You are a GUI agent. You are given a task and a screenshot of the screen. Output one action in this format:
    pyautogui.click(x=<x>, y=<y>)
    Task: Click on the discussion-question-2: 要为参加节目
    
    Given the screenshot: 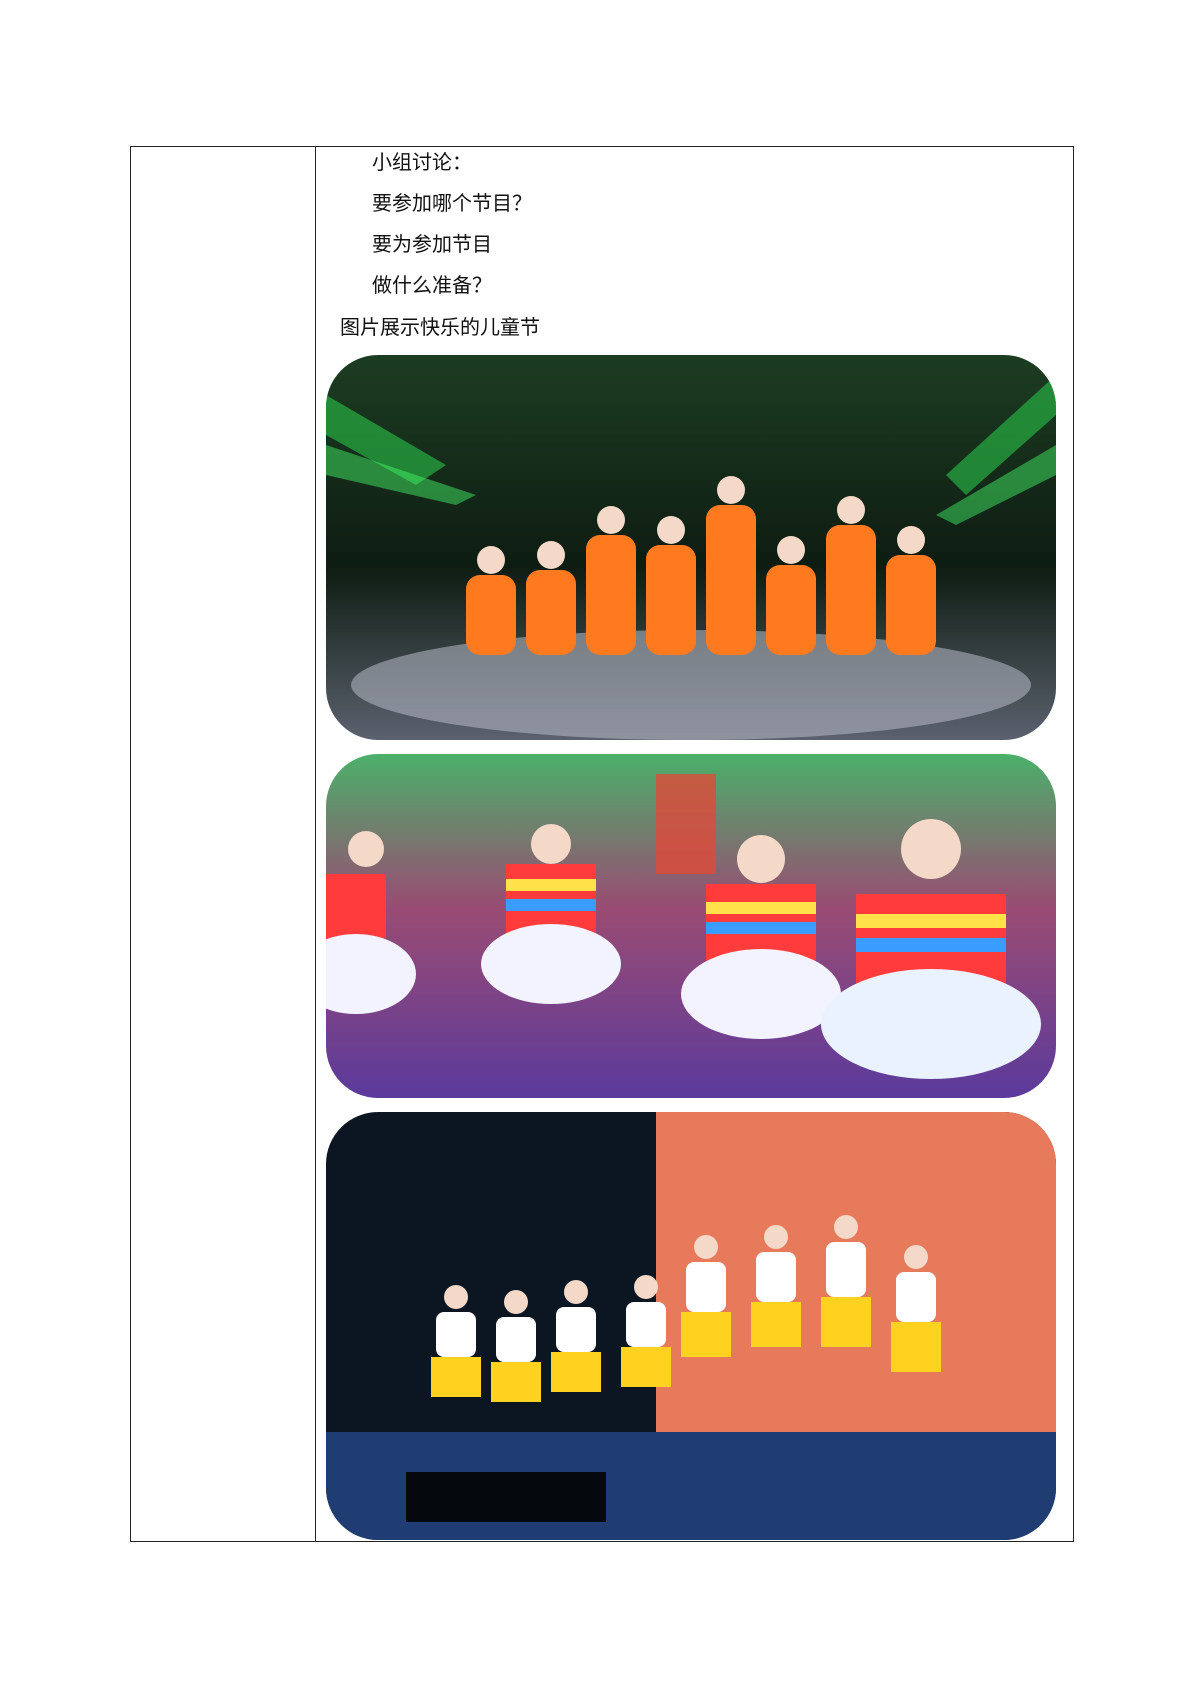 What is the action you would take?
    pyautogui.click(x=432, y=244)
    